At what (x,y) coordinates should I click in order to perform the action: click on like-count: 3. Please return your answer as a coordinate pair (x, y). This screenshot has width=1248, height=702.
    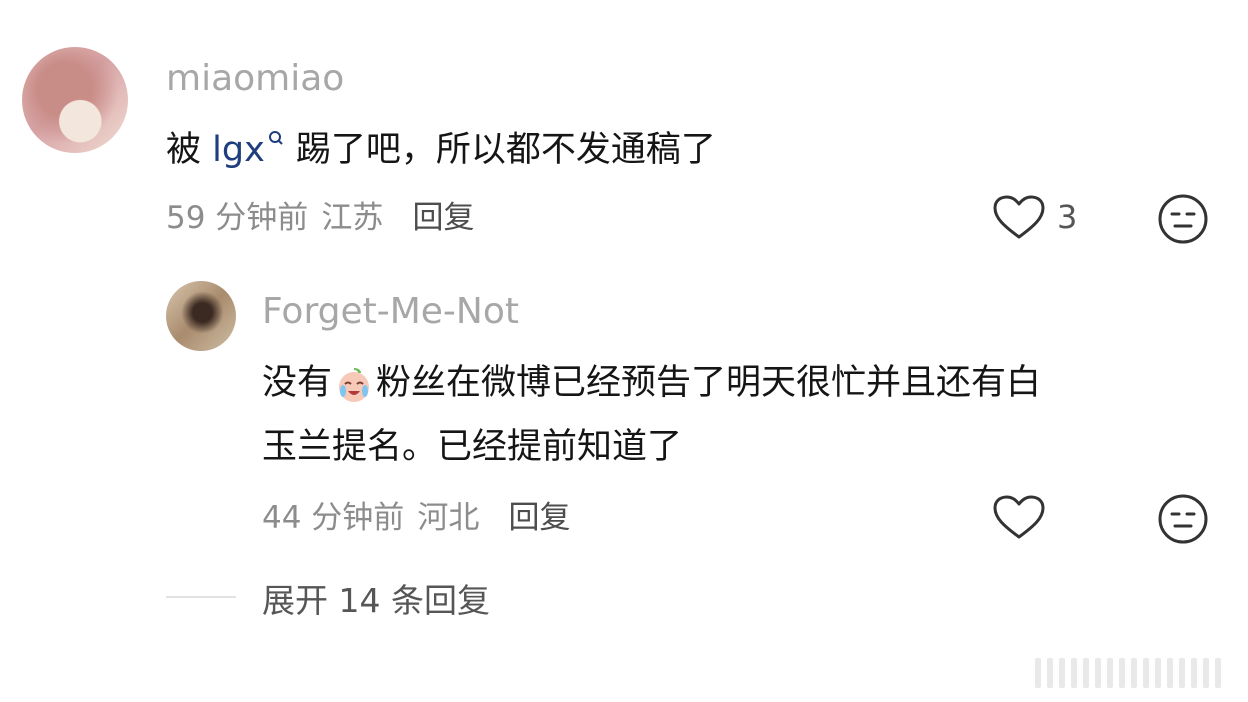
    Looking at the image, I should click on (1067, 217).